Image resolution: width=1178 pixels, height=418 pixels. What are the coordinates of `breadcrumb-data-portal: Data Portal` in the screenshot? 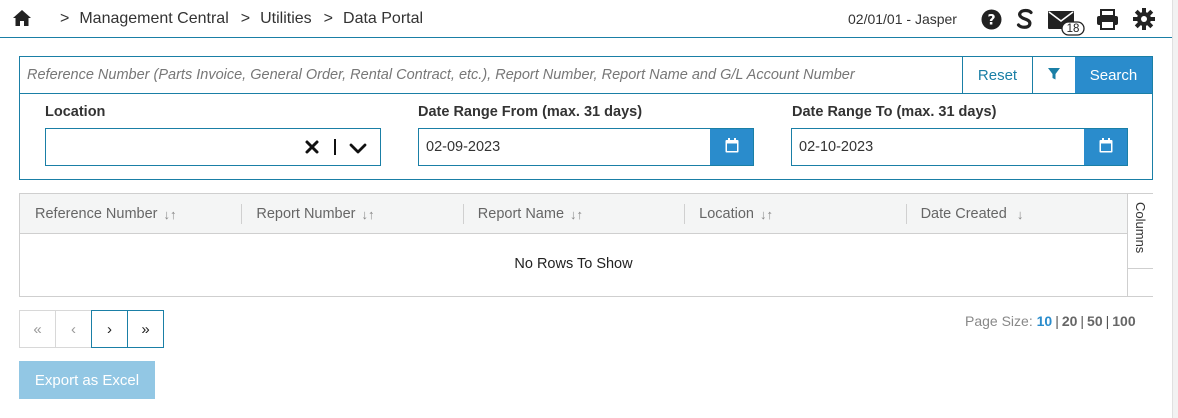 It's located at (383, 18).